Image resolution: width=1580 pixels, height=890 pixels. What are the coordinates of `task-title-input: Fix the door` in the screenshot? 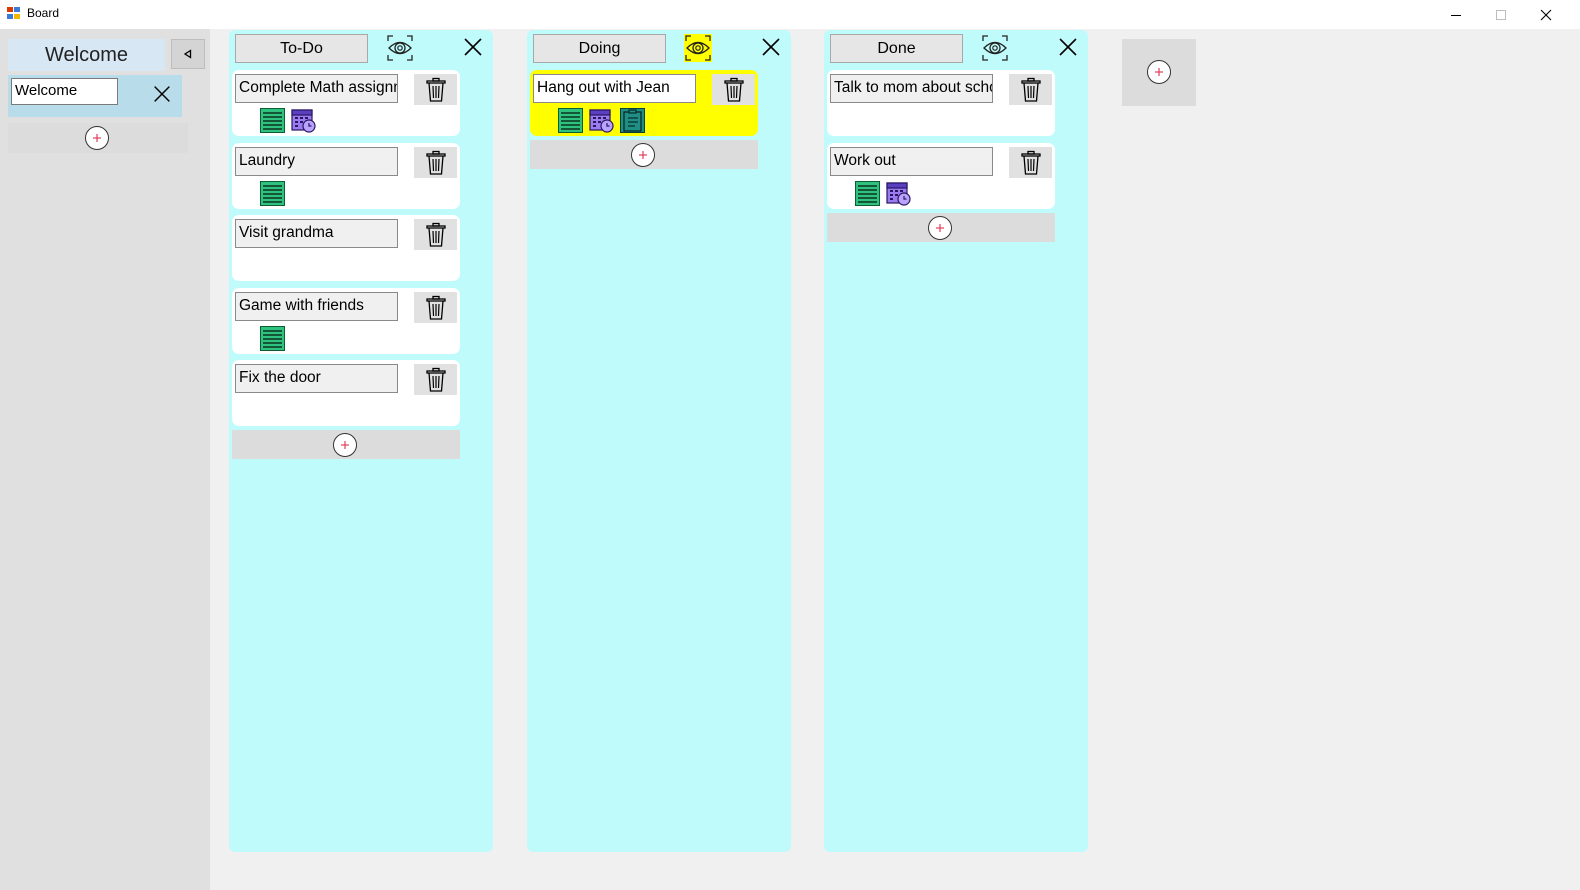 It's located at (316, 378).